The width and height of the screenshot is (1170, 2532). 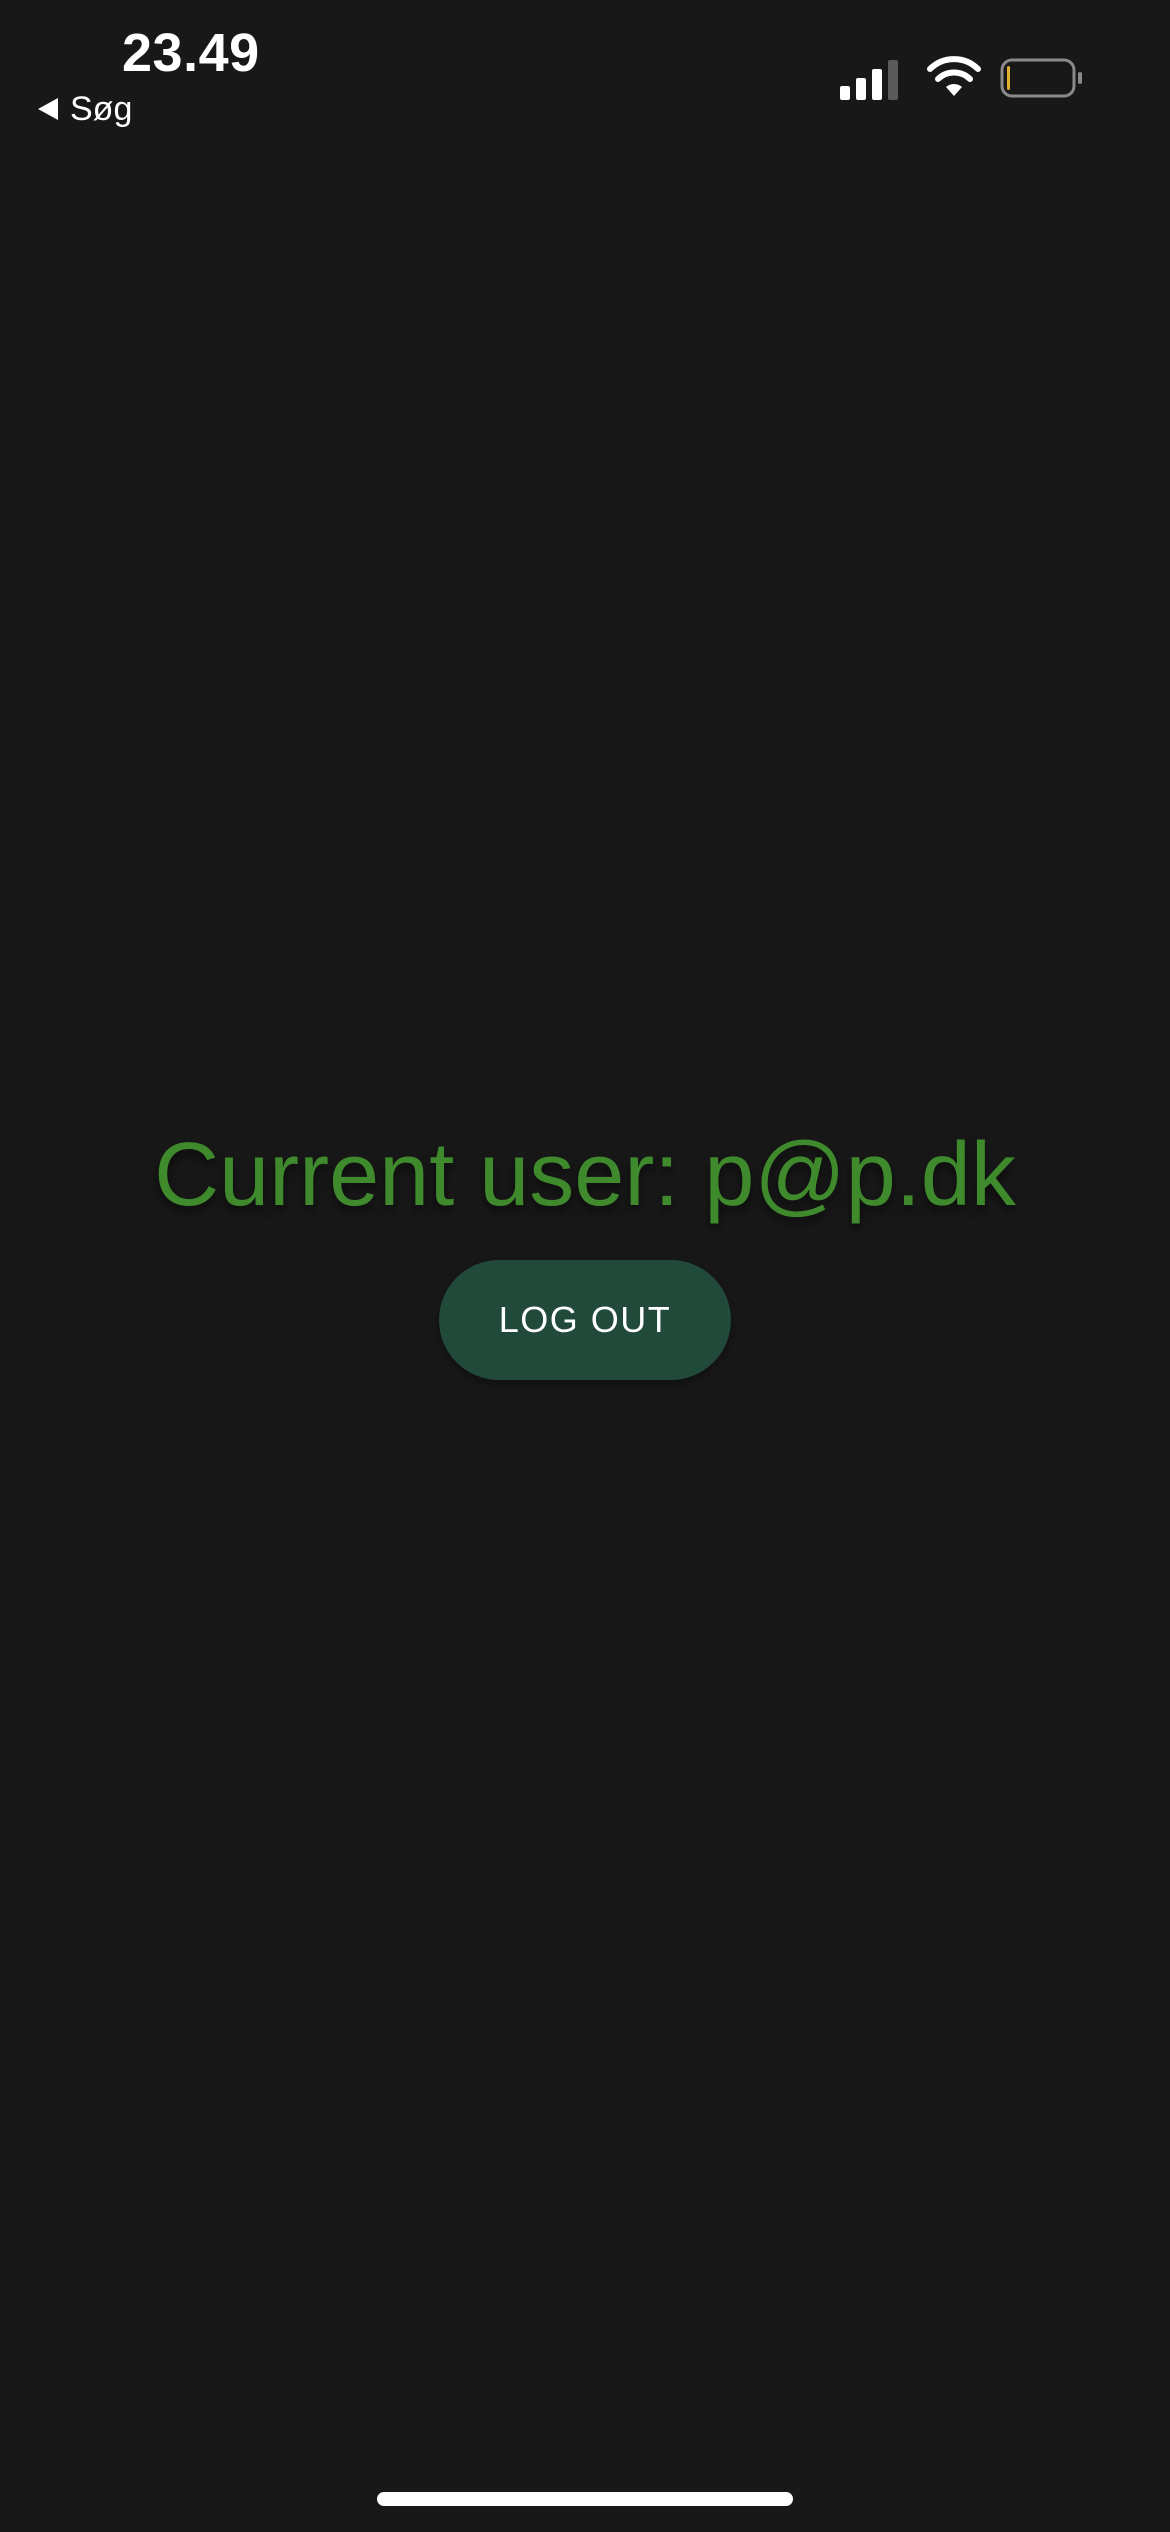 I want to click on back-label: Søg, so click(x=101, y=109).